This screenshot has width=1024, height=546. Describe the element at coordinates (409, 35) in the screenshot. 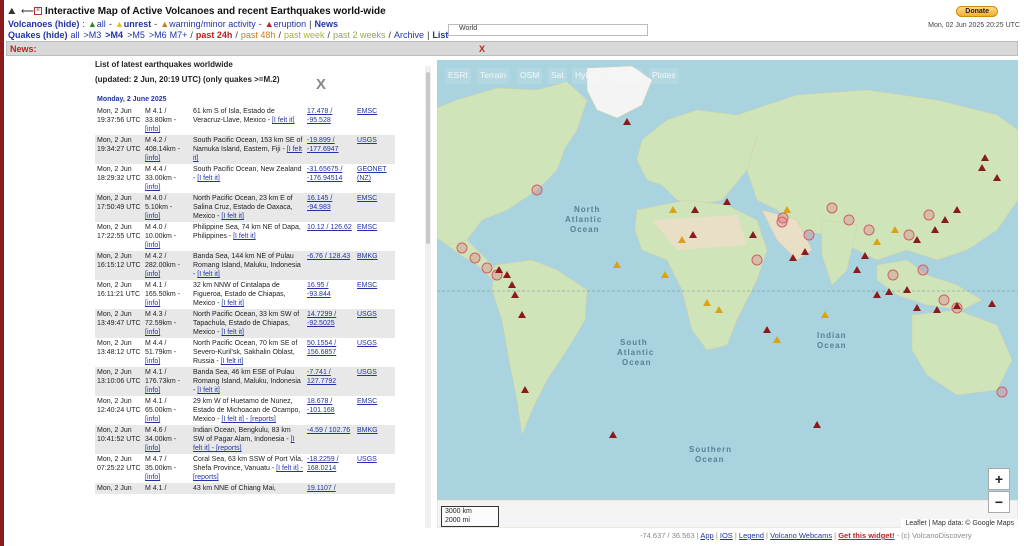

I see `archive-link: Archive` at that location.